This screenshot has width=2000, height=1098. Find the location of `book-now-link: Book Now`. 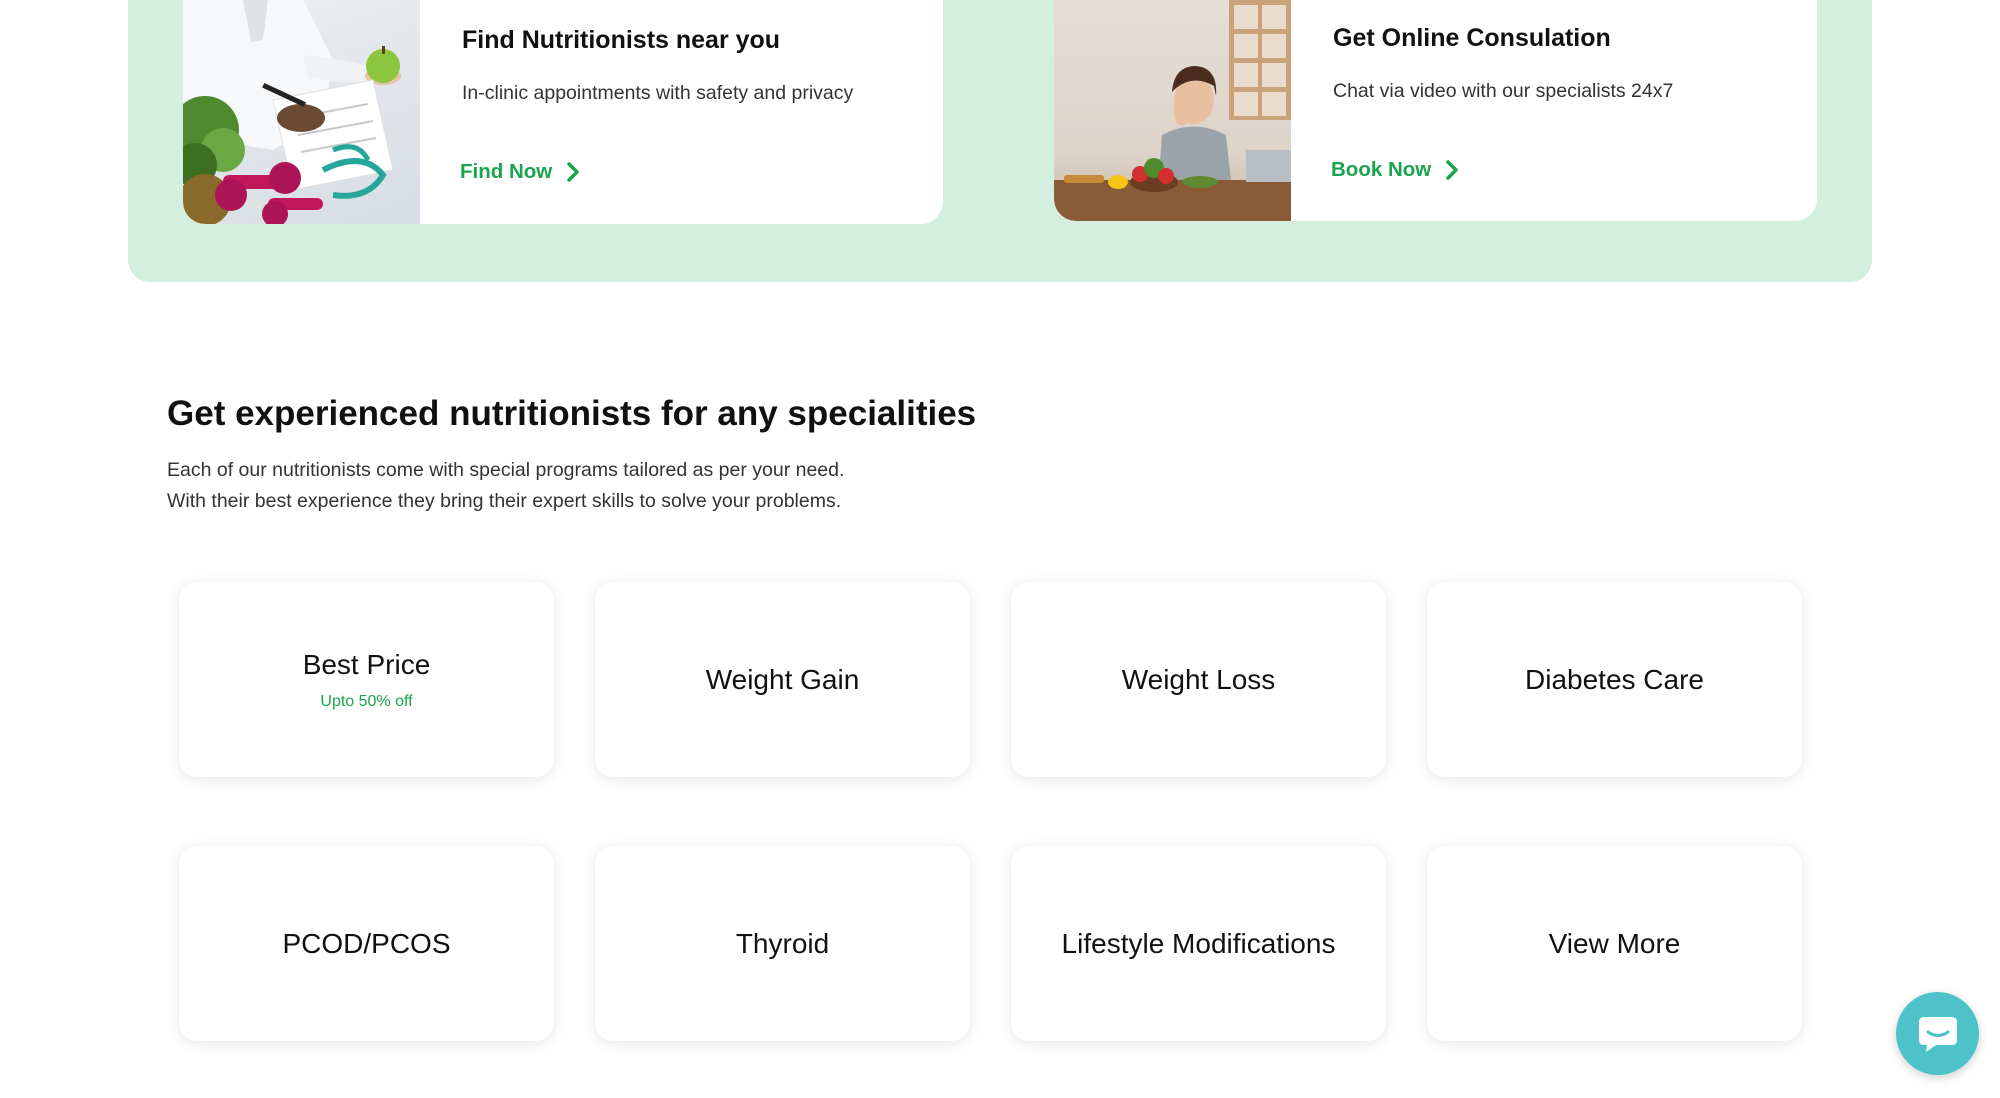

book-now-link: Book Now is located at coordinates (1395, 170).